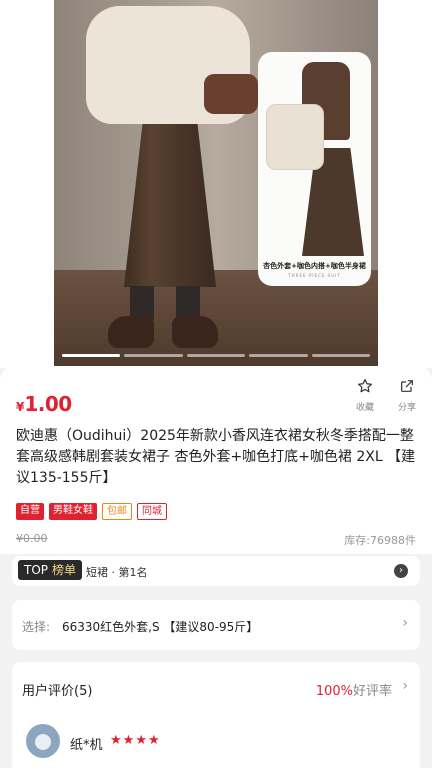  Describe the element at coordinates (334, 691) in the screenshot. I see `good-rate-value: 100%` at that location.